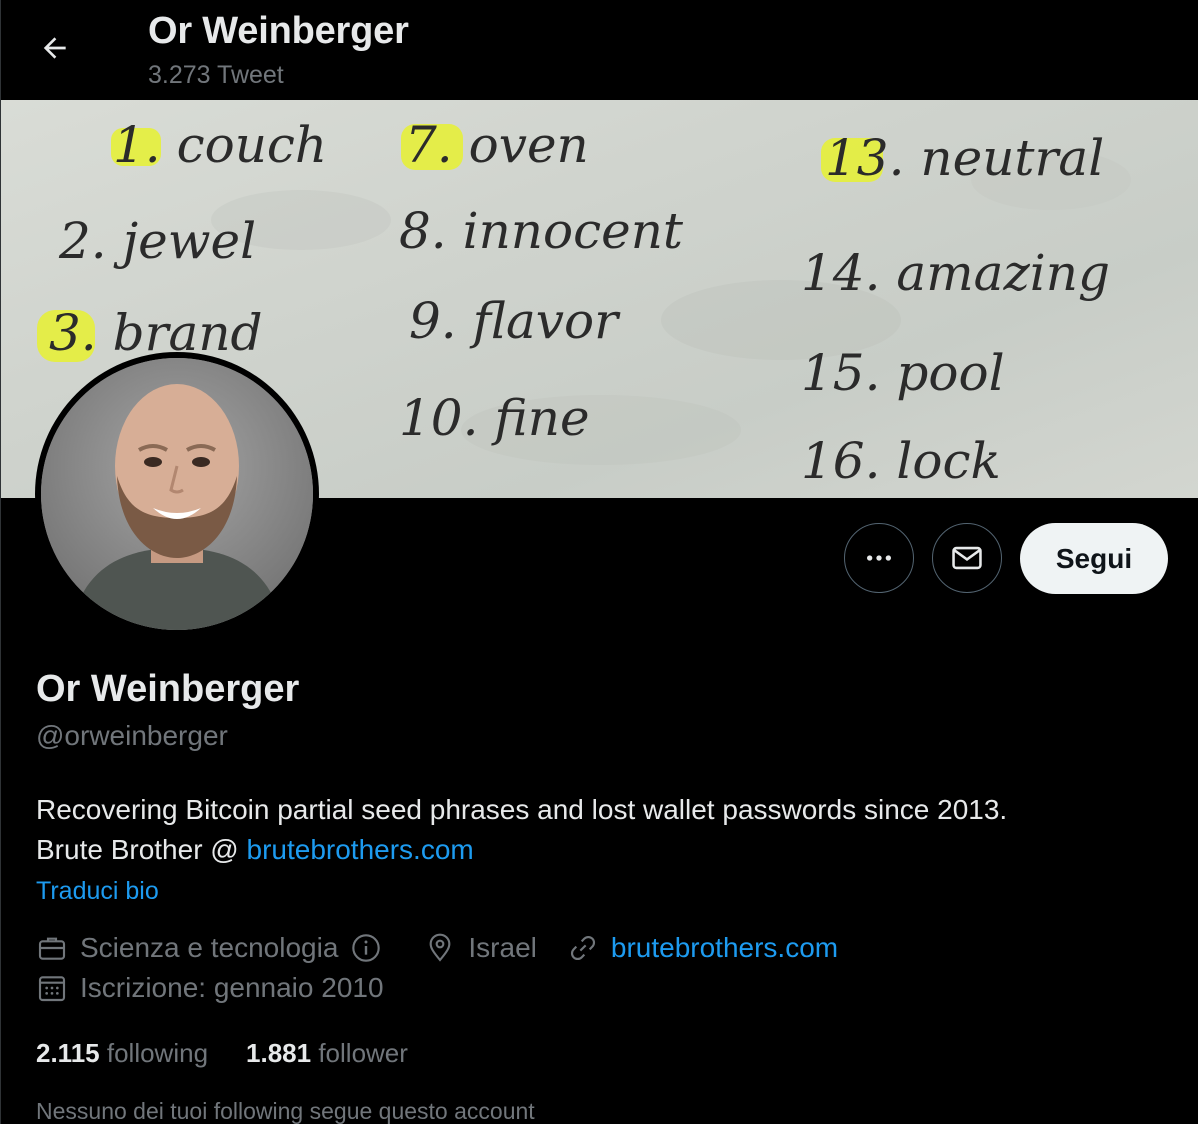  I want to click on follow-stats: 2.115 following 1.881 follower, so click(241, 1053).